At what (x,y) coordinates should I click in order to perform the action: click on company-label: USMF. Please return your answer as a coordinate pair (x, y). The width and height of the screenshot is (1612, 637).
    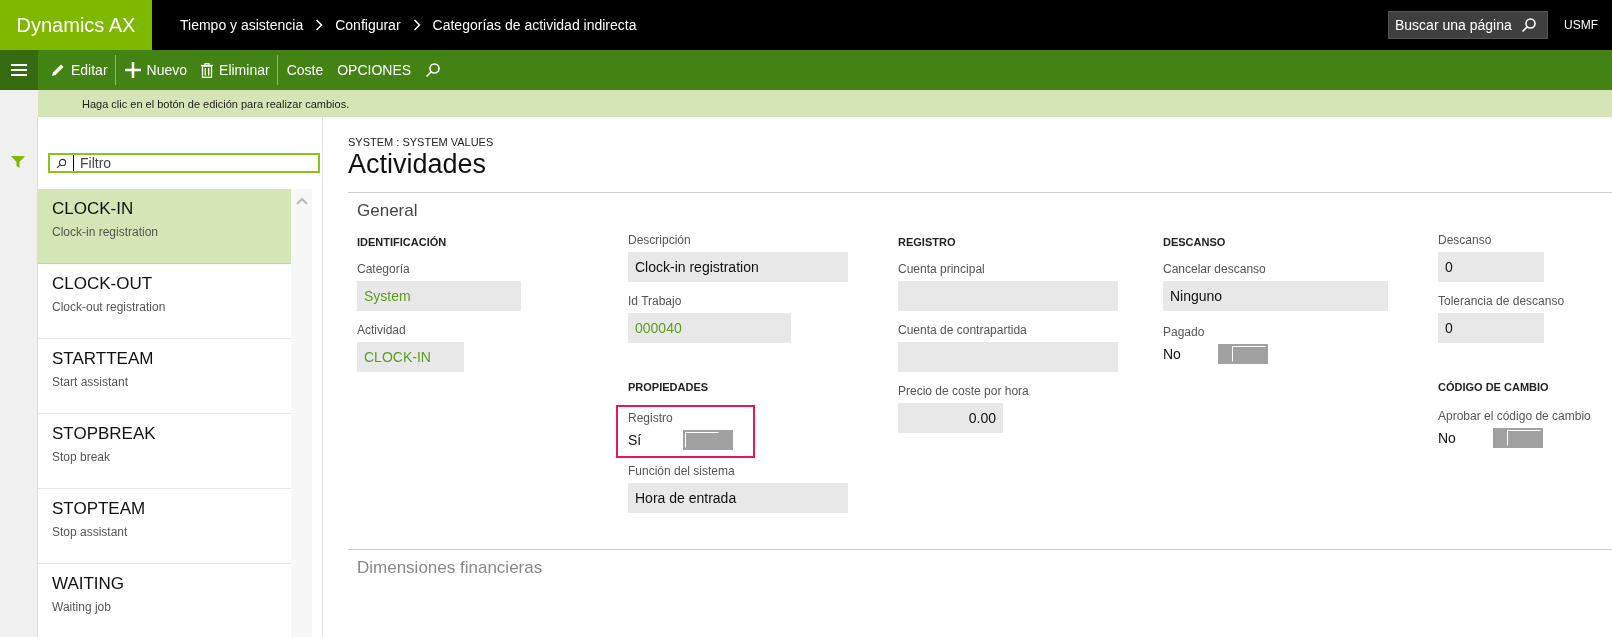
    Looking at the image, I should click on (1581, 25).